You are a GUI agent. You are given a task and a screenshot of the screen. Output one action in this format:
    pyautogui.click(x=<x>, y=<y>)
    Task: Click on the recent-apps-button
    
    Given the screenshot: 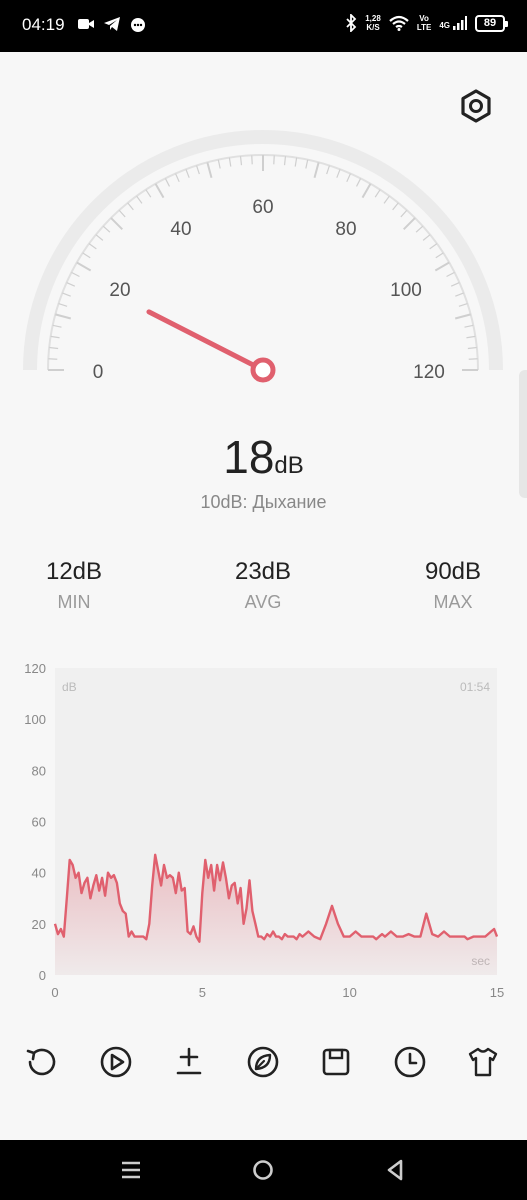 What is the action you would take?
    pyautogui.click(x=131, y=1170)
    